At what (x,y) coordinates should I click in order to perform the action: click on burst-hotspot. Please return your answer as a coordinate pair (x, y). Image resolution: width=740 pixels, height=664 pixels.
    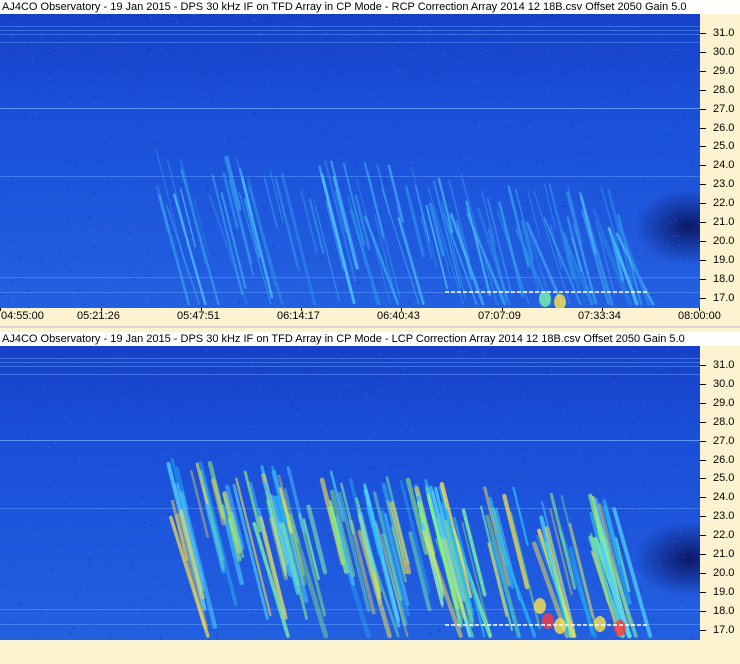
    Looking at the image, I should click on (600, 624).